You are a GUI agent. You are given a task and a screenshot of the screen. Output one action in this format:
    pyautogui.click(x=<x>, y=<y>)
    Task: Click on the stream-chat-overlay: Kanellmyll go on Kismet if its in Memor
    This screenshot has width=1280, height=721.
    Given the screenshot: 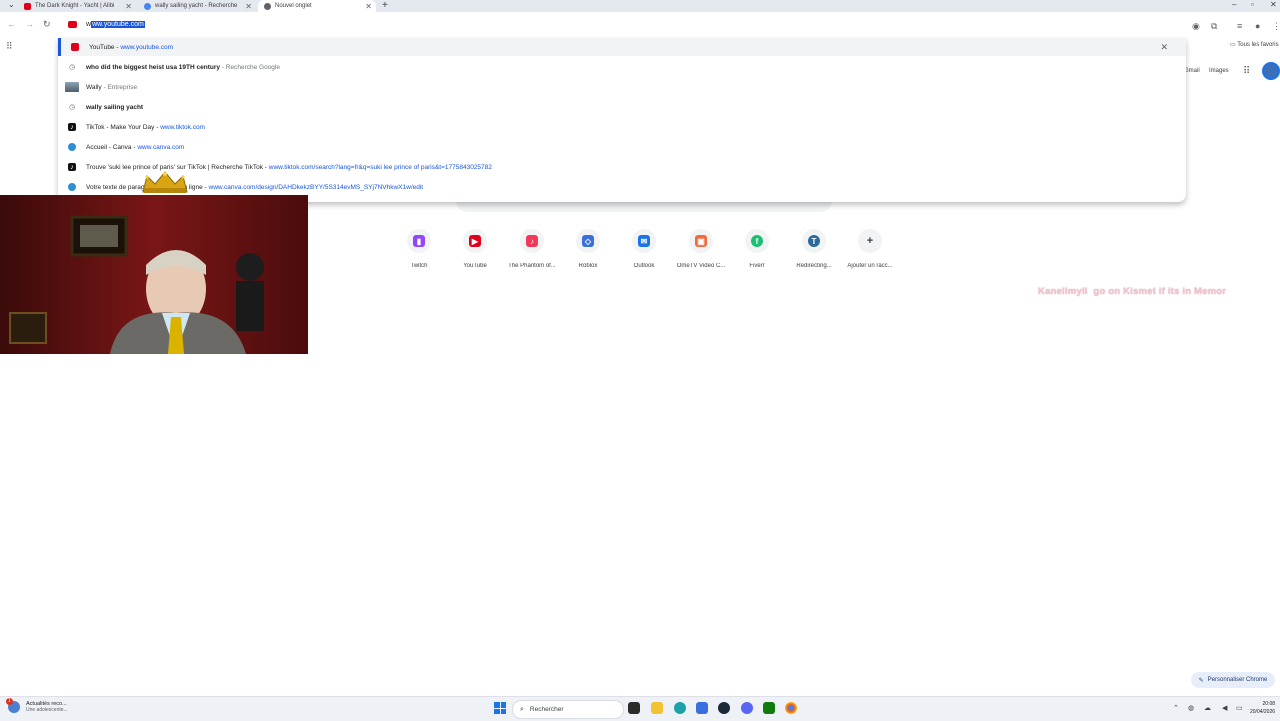 What is the action you would take?
    pyautogui.click(x=1132, y=291)
    